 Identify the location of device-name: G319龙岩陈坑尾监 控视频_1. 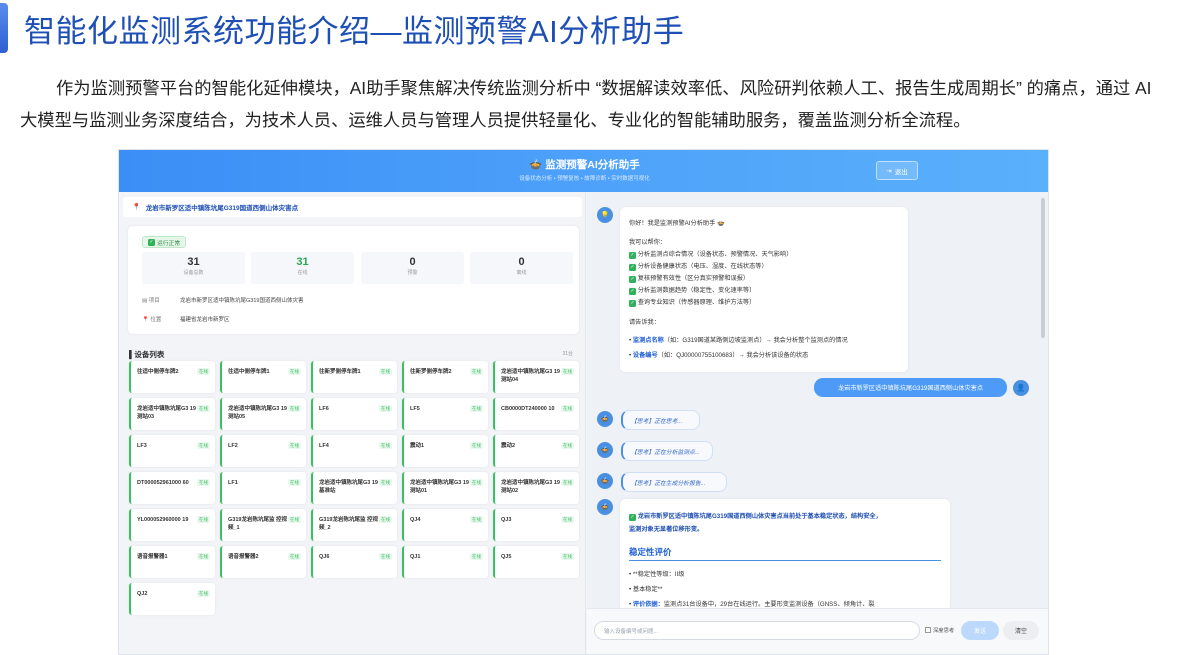
(257, 524).